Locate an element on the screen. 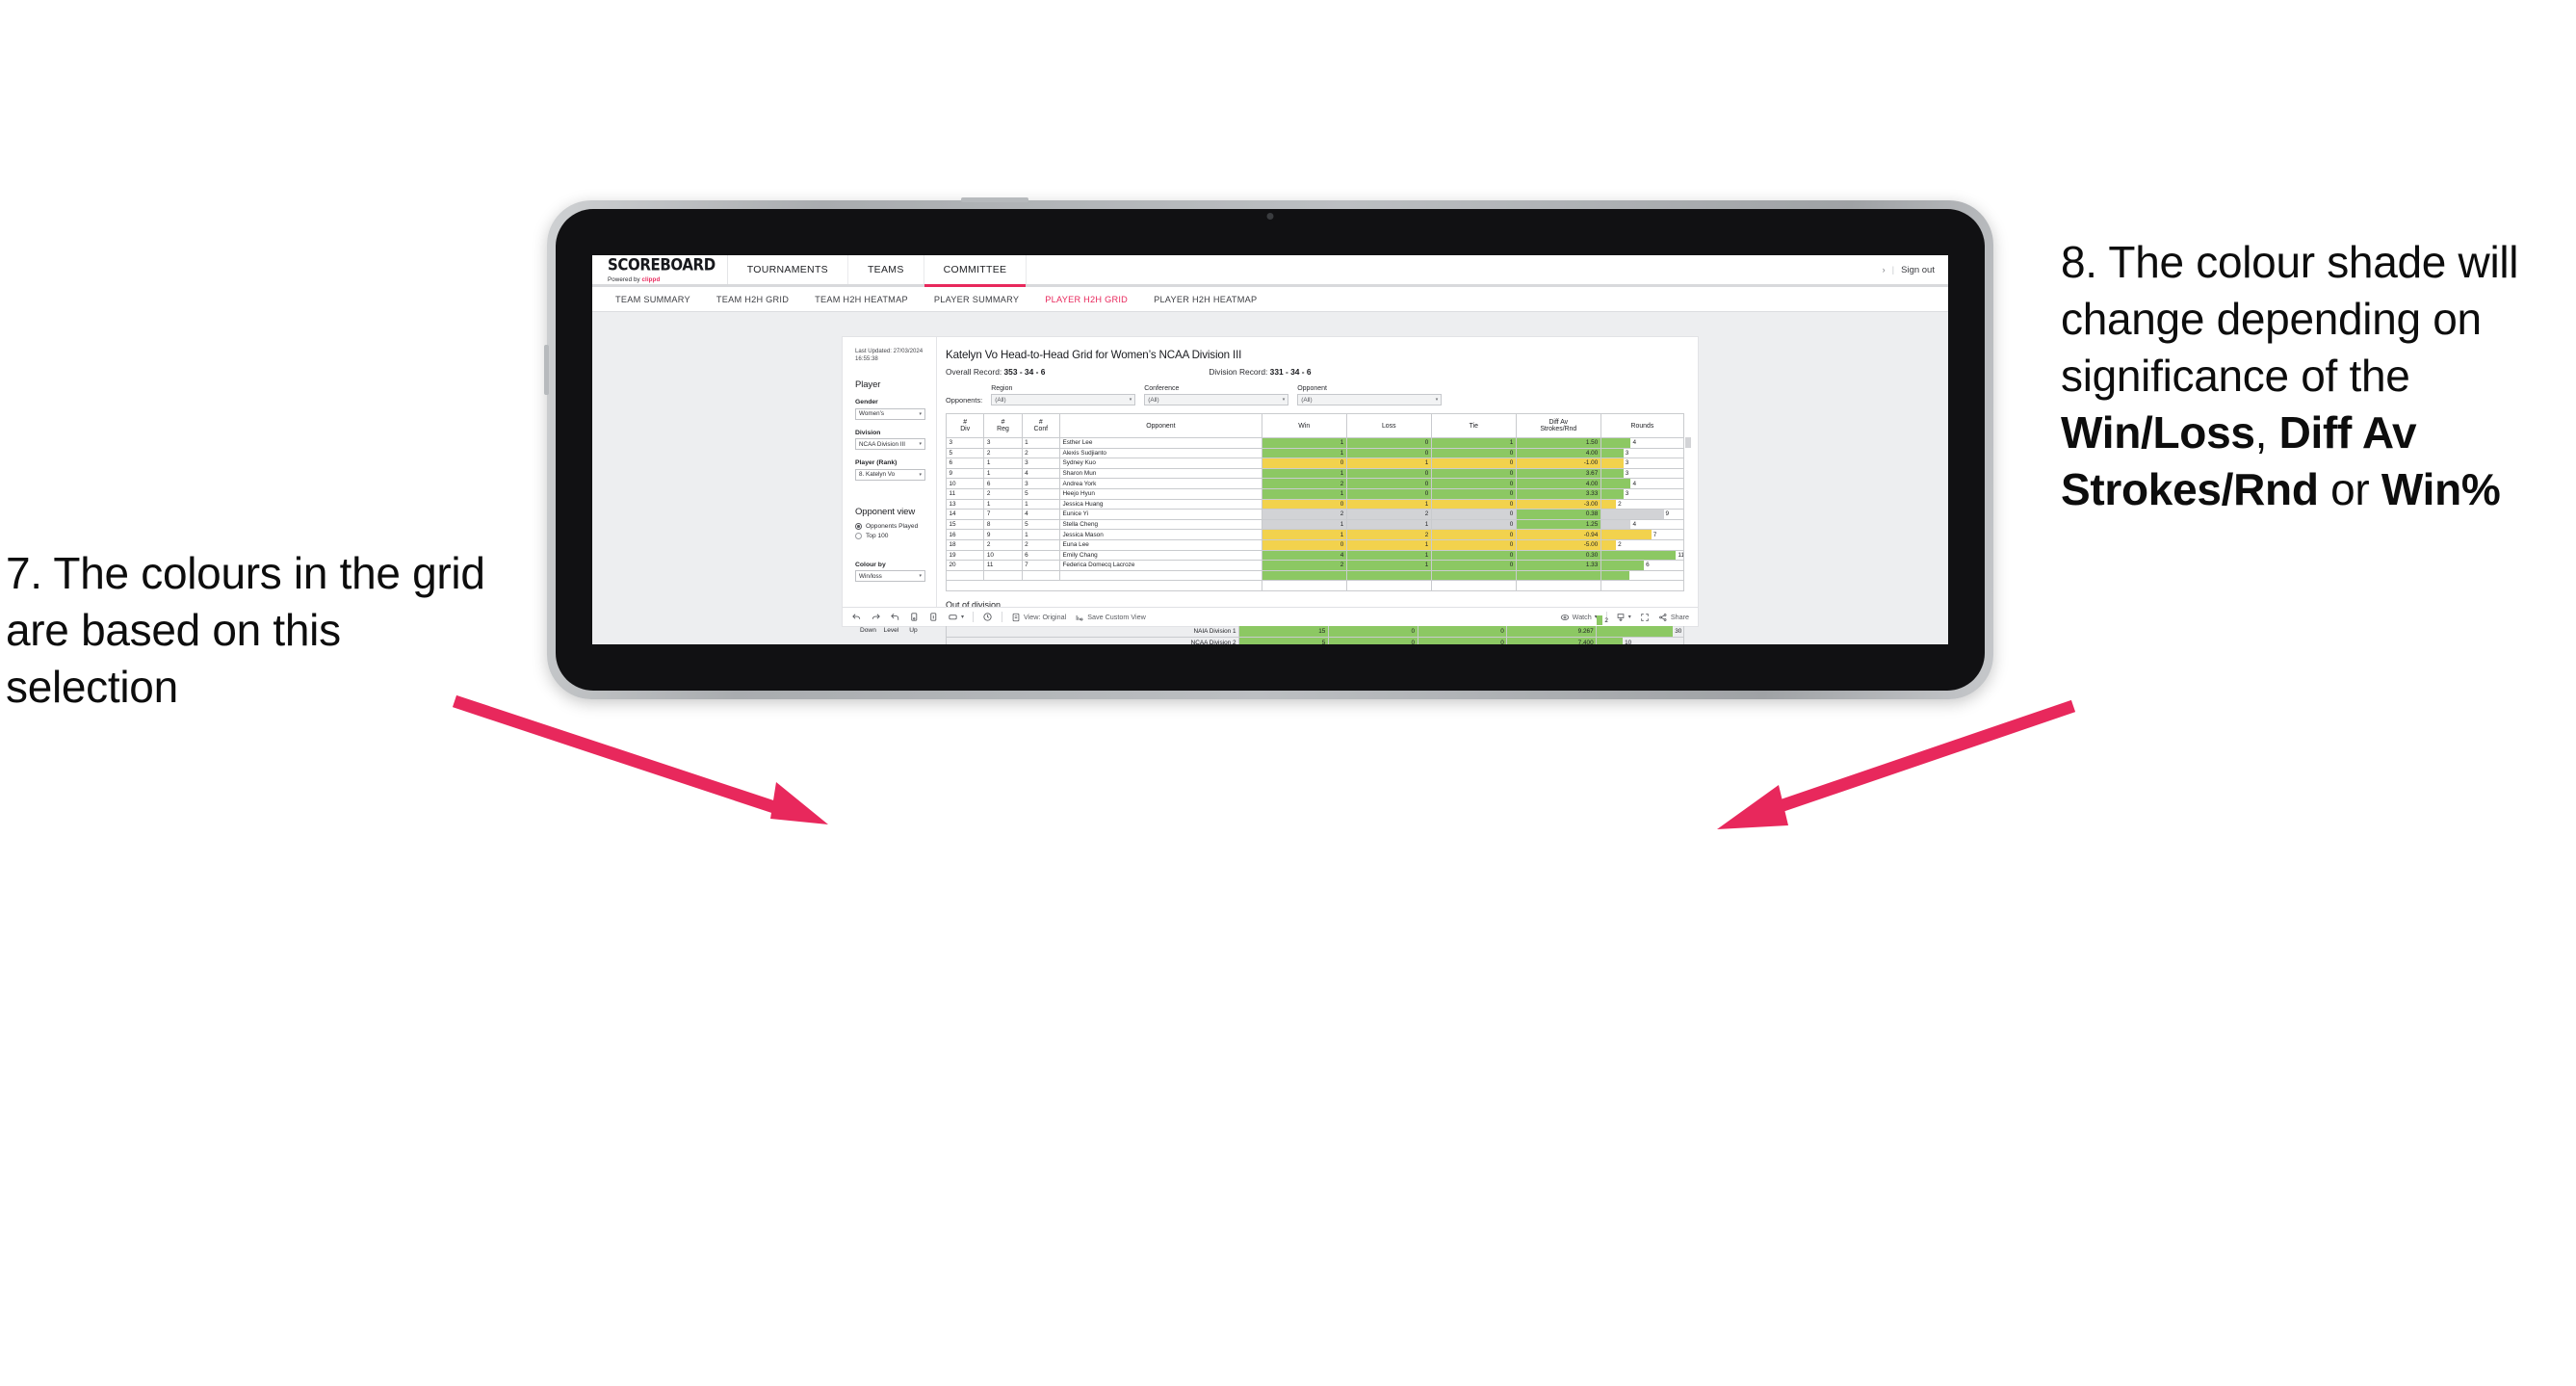 Image resolution: width=2576 pixels, height=1386 pixels. table-row: 19 10 6 Emily Chang 4 1 0 0.30 11 is located at coordinates (1315, 555).